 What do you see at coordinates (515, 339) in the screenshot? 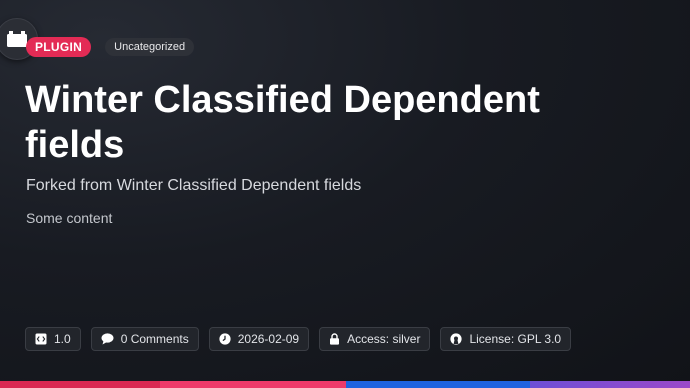
I see `license-label: License: GPL 3.0` at bounding box center [515, 339].